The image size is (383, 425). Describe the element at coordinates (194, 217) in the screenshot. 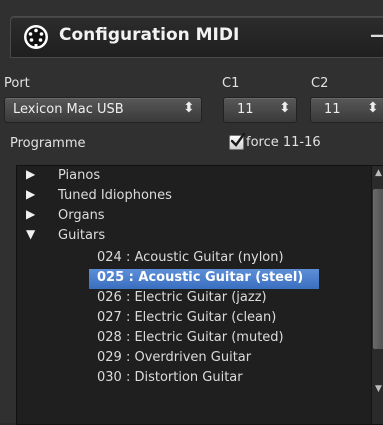

I see `category-organs: ▶ Organs` at that location.